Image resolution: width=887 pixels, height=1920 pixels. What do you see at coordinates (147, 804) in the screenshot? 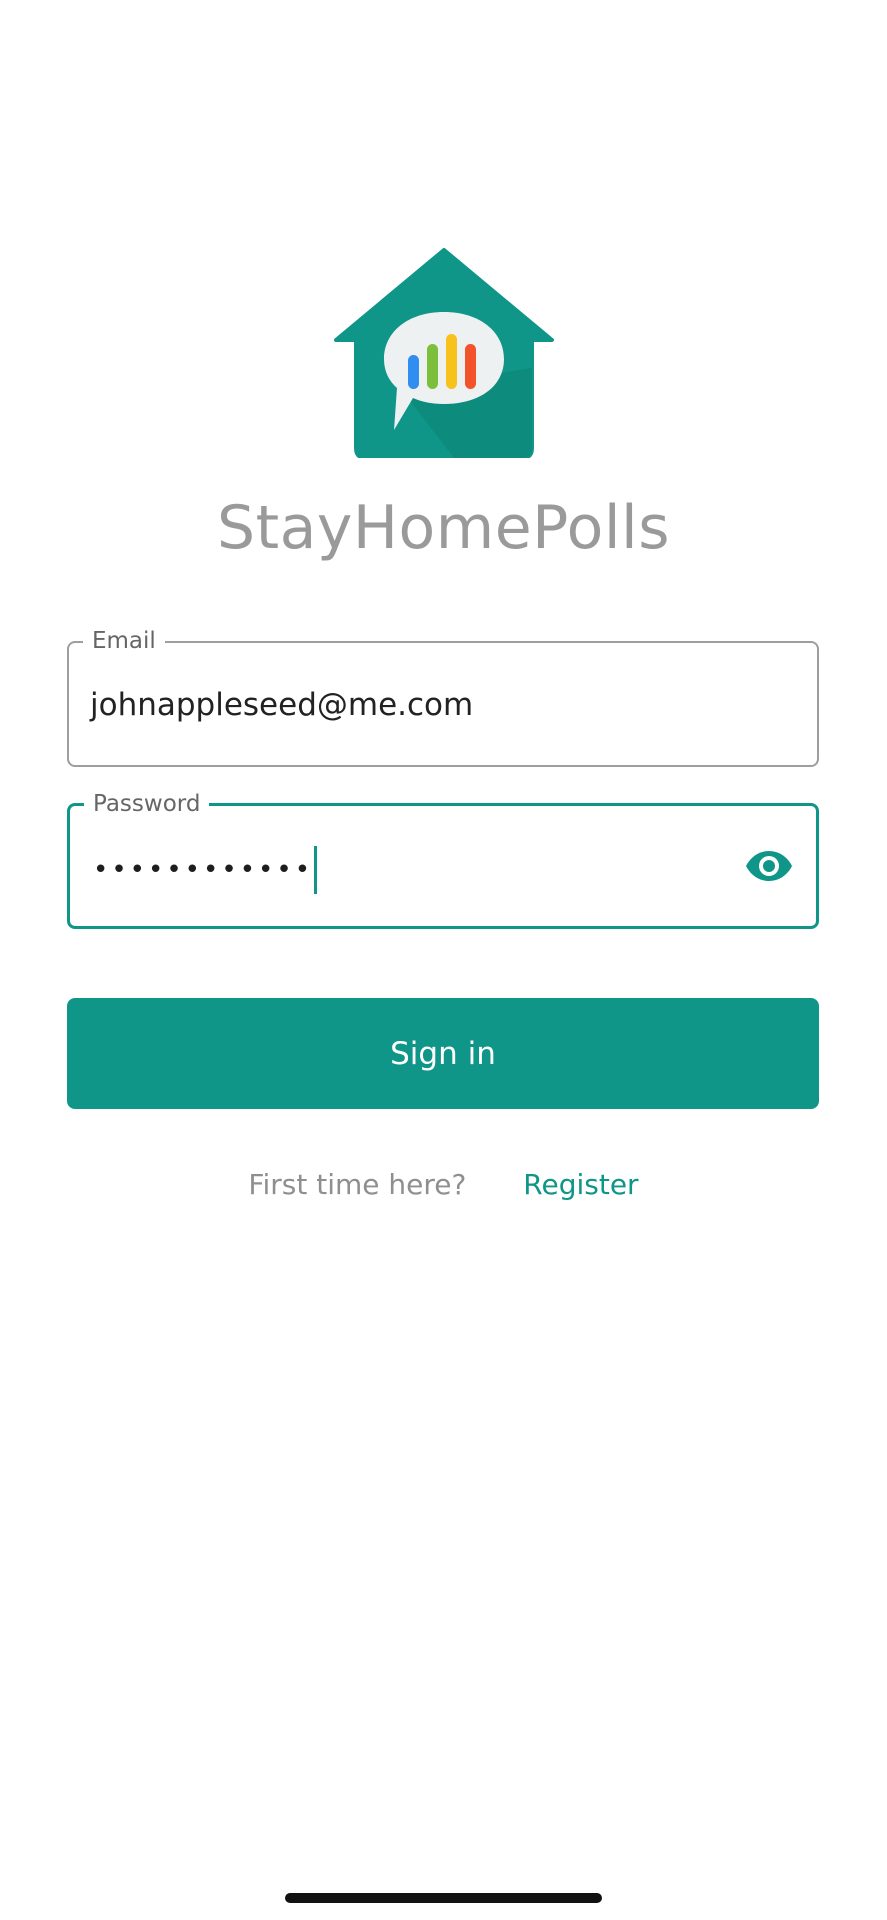
I see `password-label: Password` at bounding box center [147, 804].